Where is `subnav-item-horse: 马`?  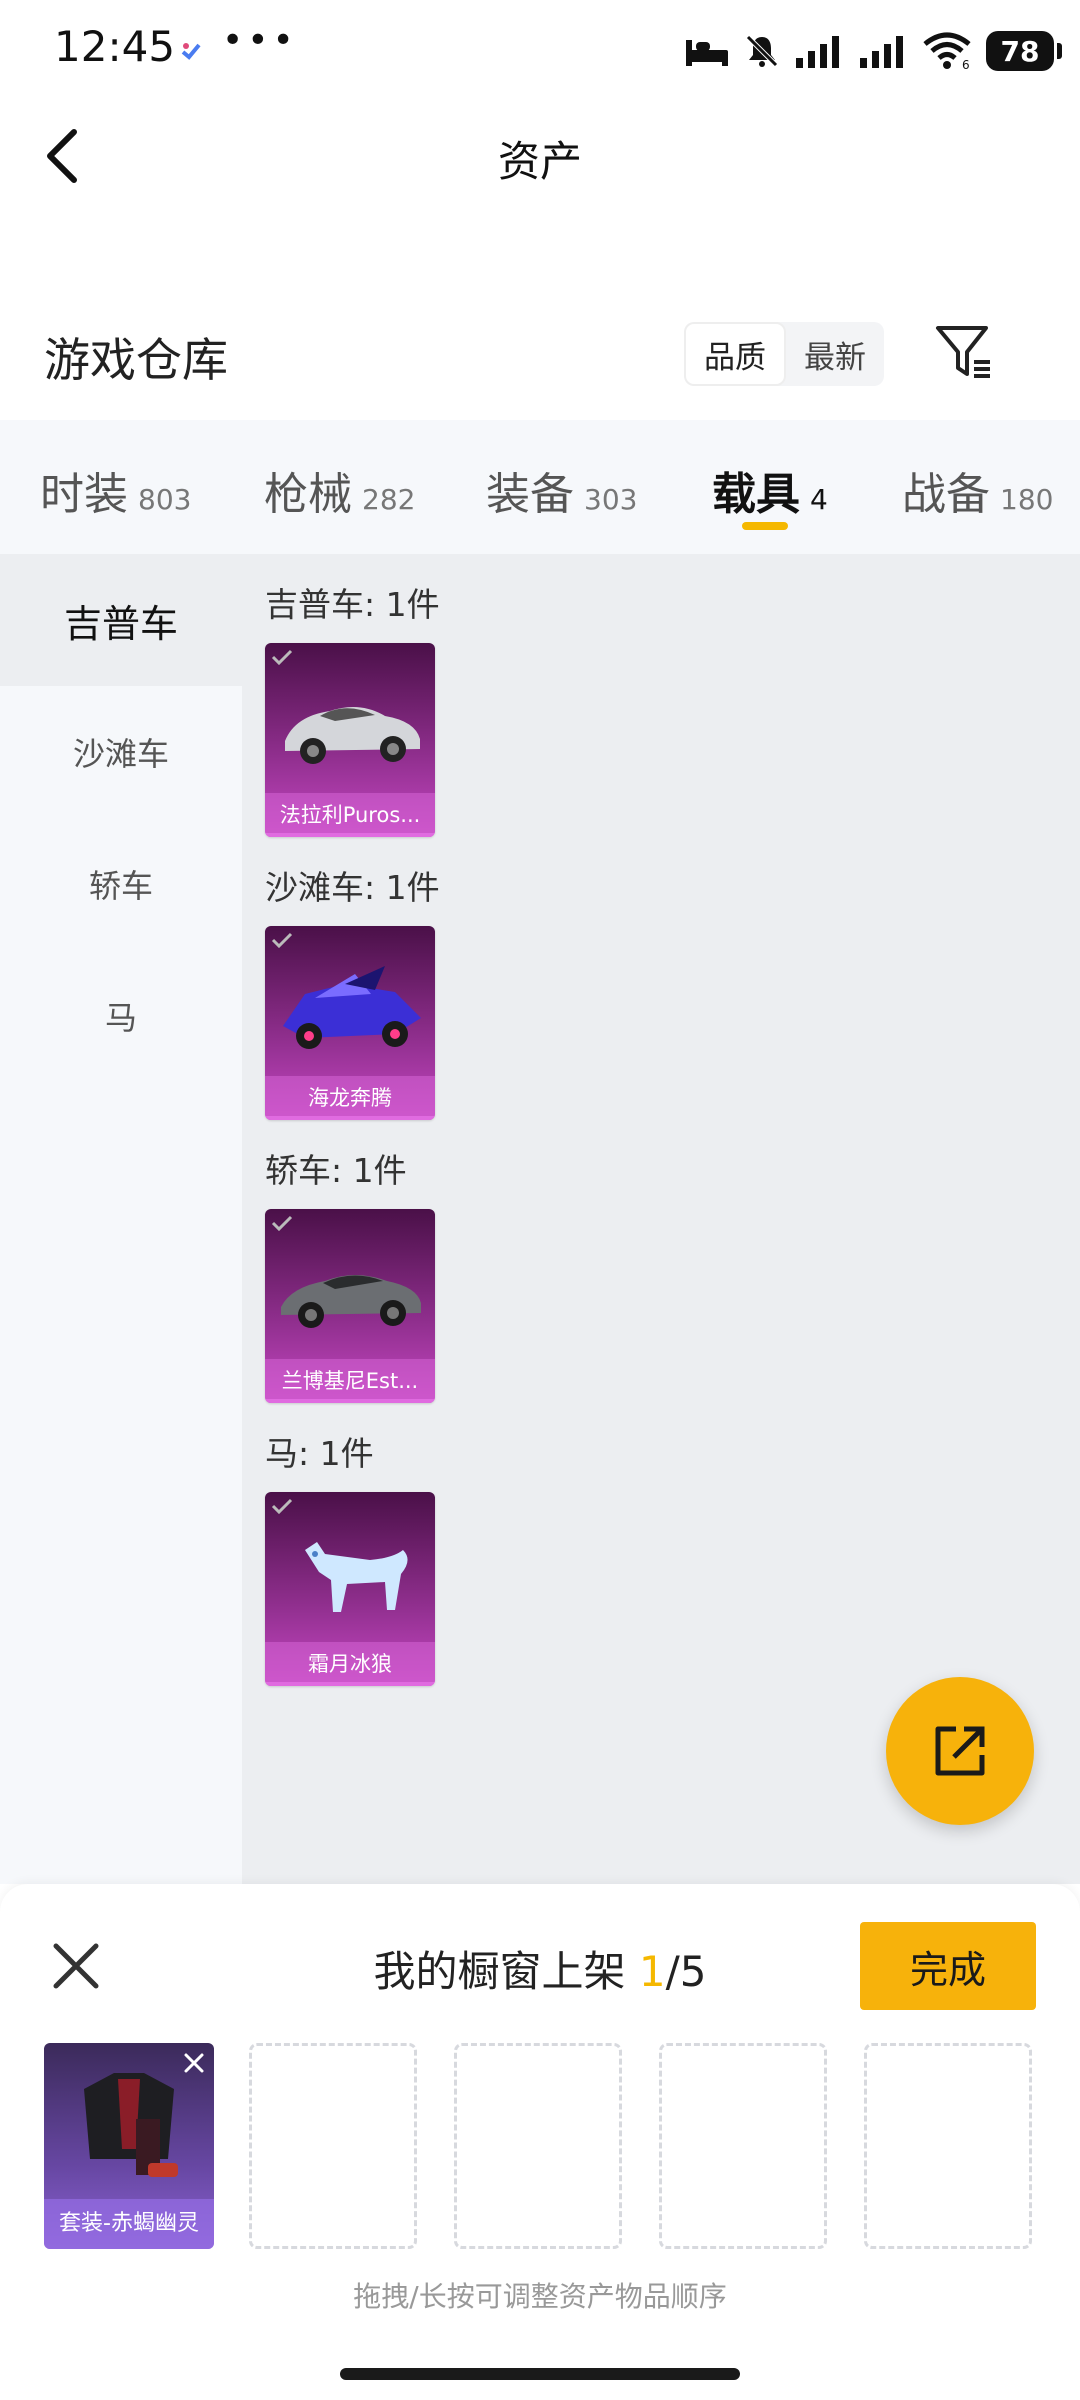
subnav-item-horse: 马 is located at coordinates (121, 1016).